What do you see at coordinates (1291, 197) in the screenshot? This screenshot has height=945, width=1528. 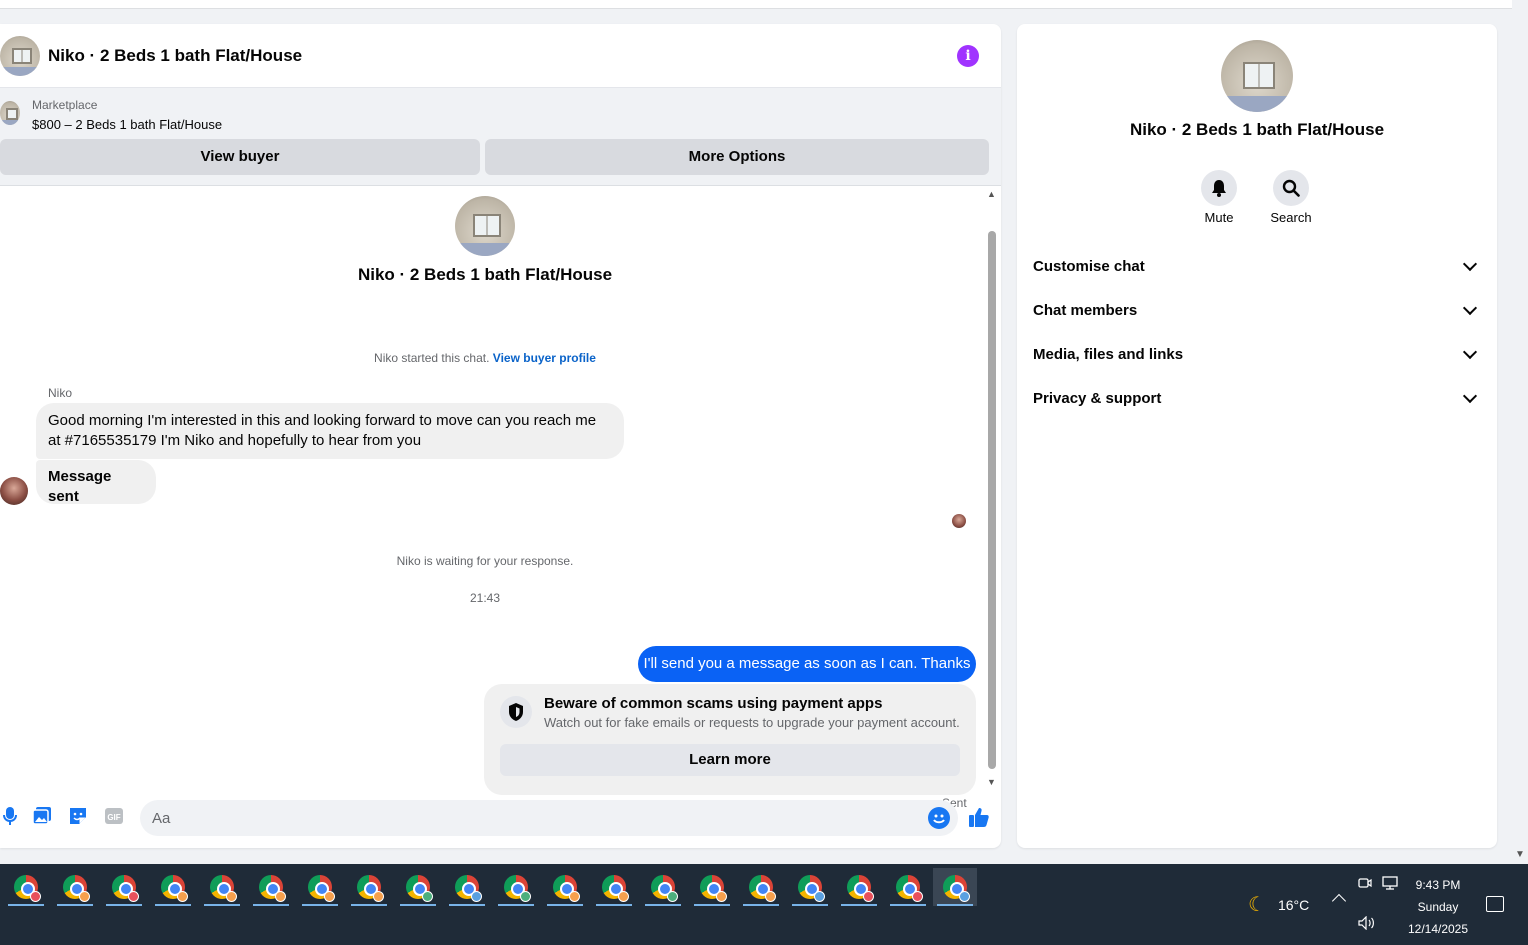 I see `search-button: Search` at bounding box center [1291, 197].